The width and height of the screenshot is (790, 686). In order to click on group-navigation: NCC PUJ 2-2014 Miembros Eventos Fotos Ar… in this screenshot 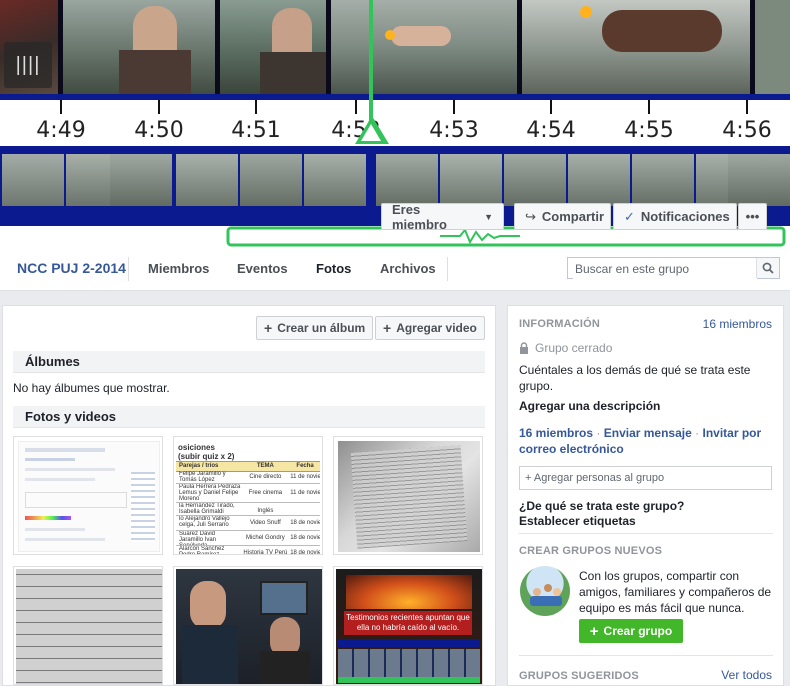, I will do `click(395, 269)`.